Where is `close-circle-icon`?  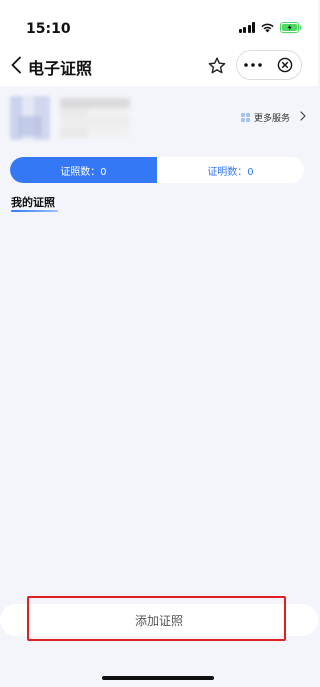 close-circle-icon is located at coordinates (285, 65).